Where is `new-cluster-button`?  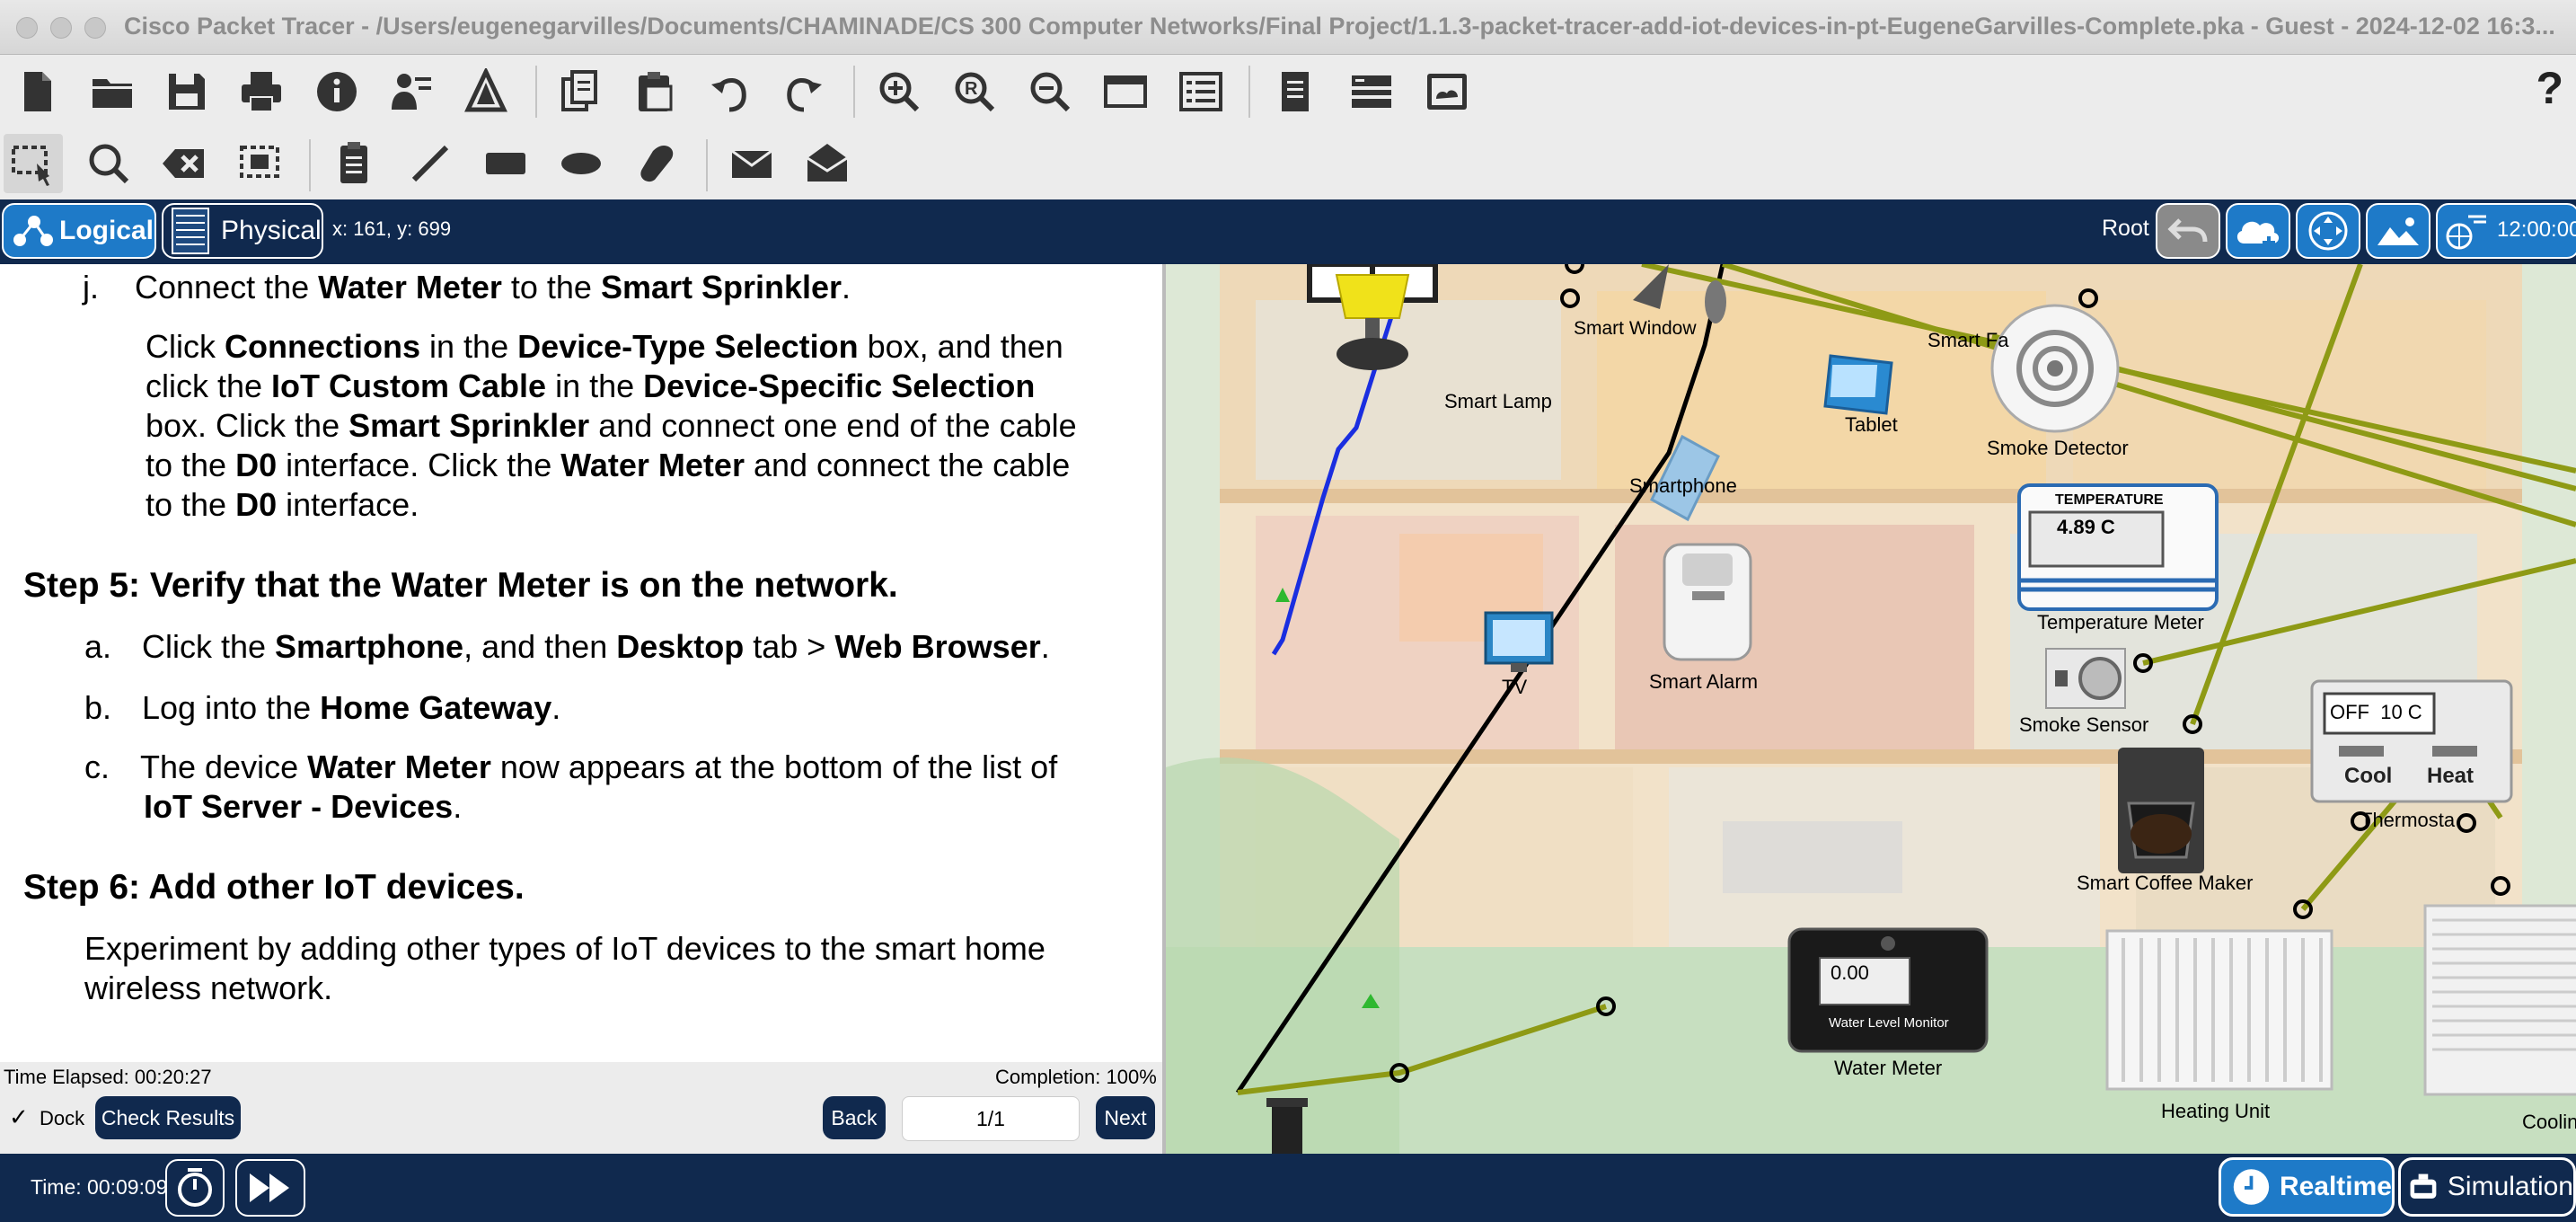 new-cluster-button is located at coordinates (2258, 231).